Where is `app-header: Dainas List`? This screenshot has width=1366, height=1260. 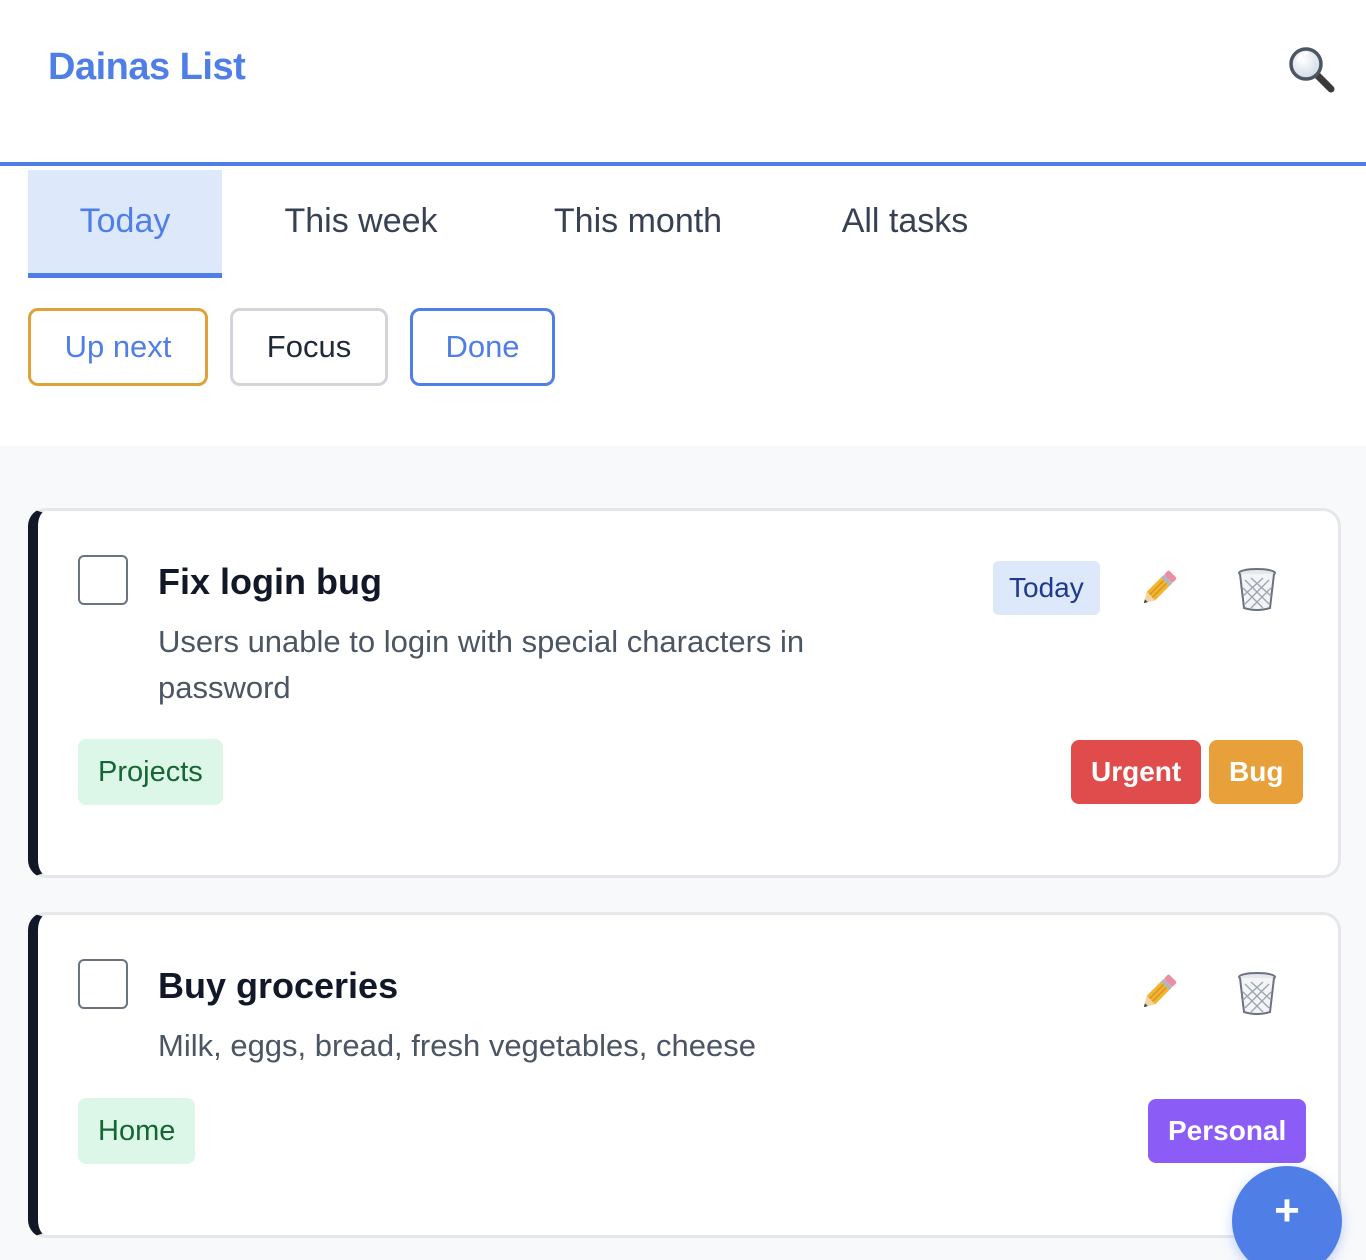
app-header: Dainas List is located at coordinates (683, 83).